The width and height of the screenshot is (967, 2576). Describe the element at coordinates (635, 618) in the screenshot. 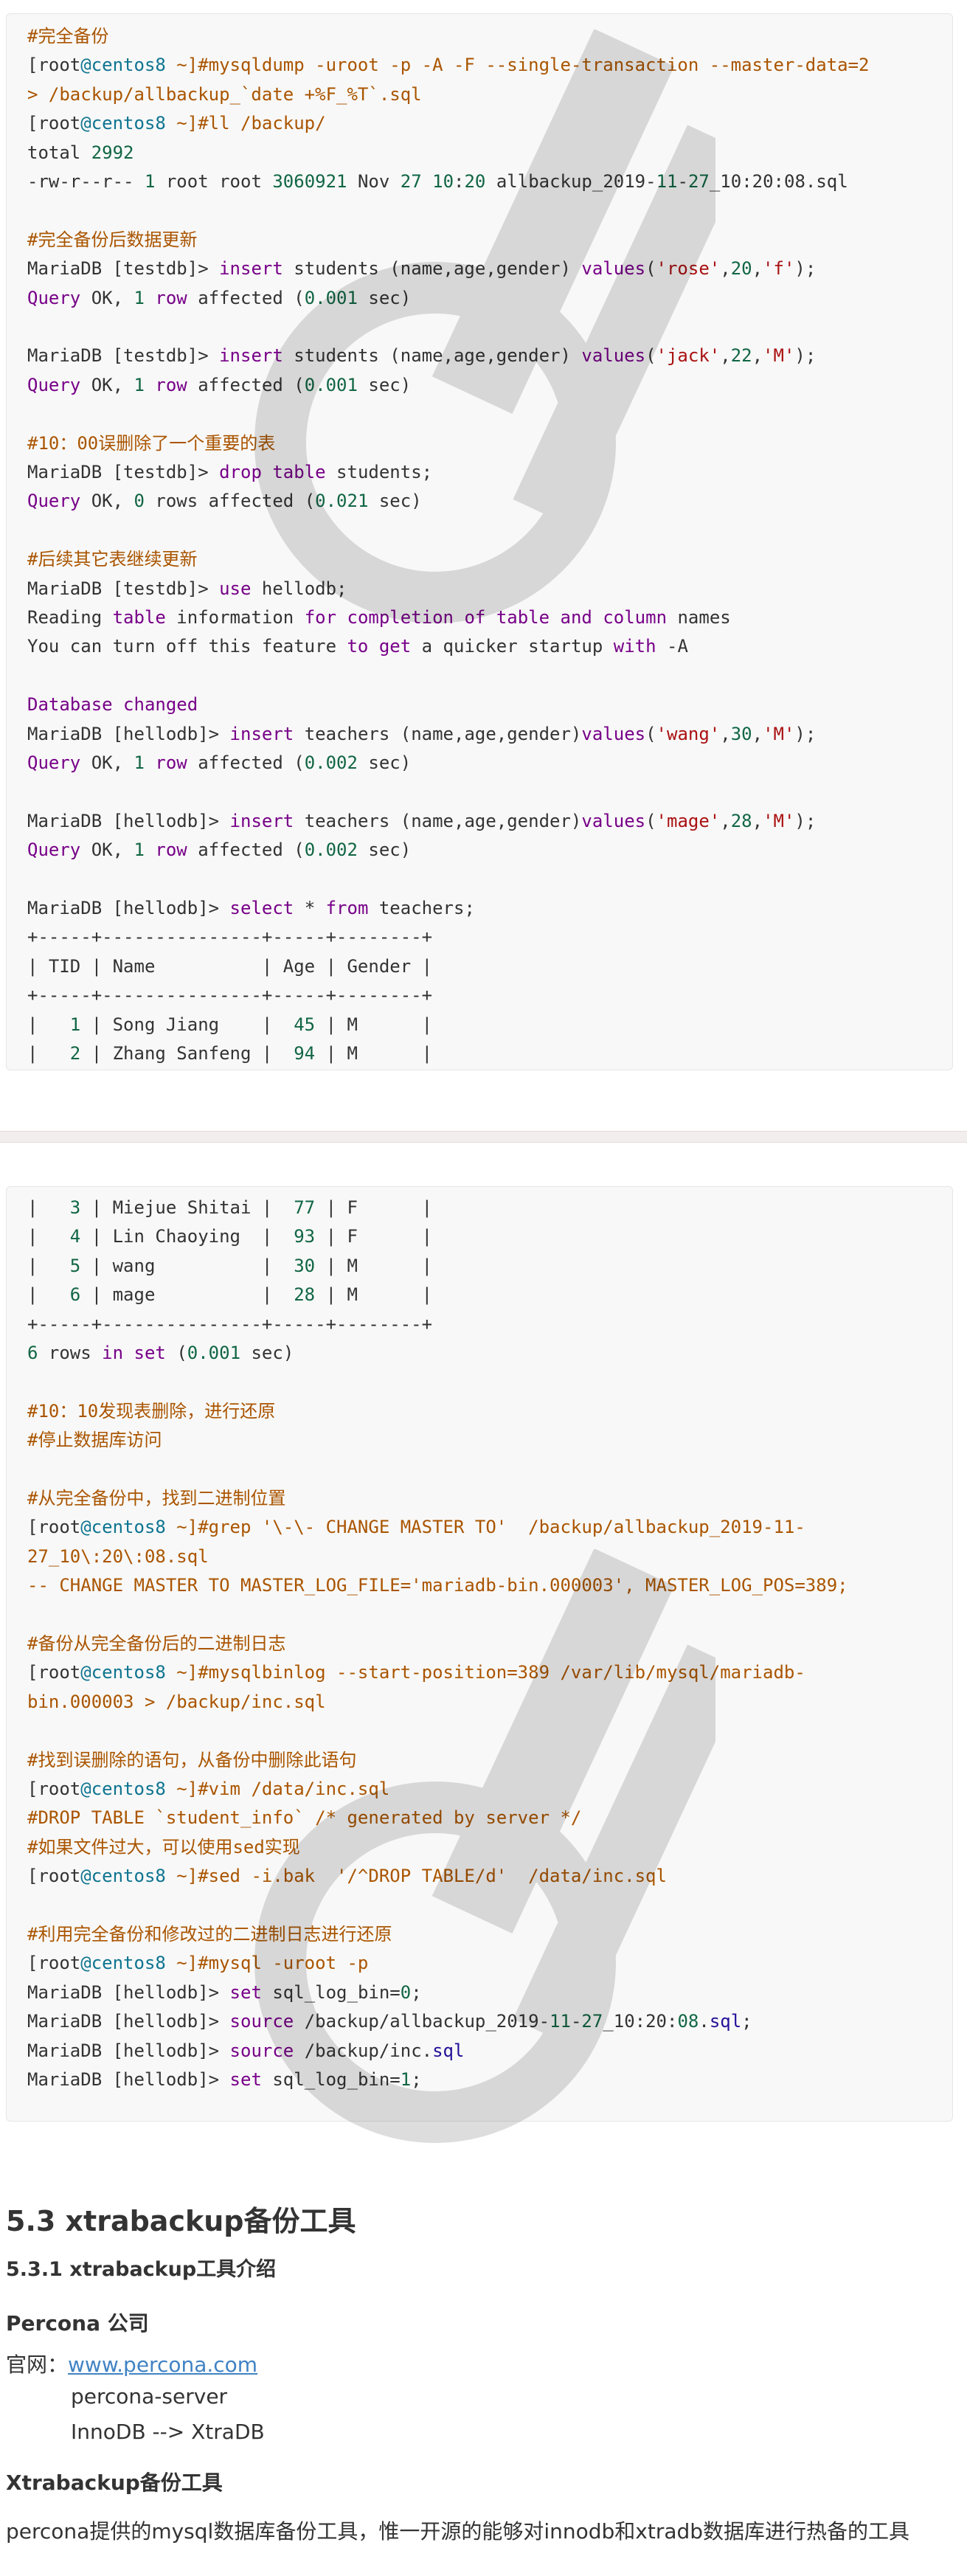

I see `code-token: column` at that location.